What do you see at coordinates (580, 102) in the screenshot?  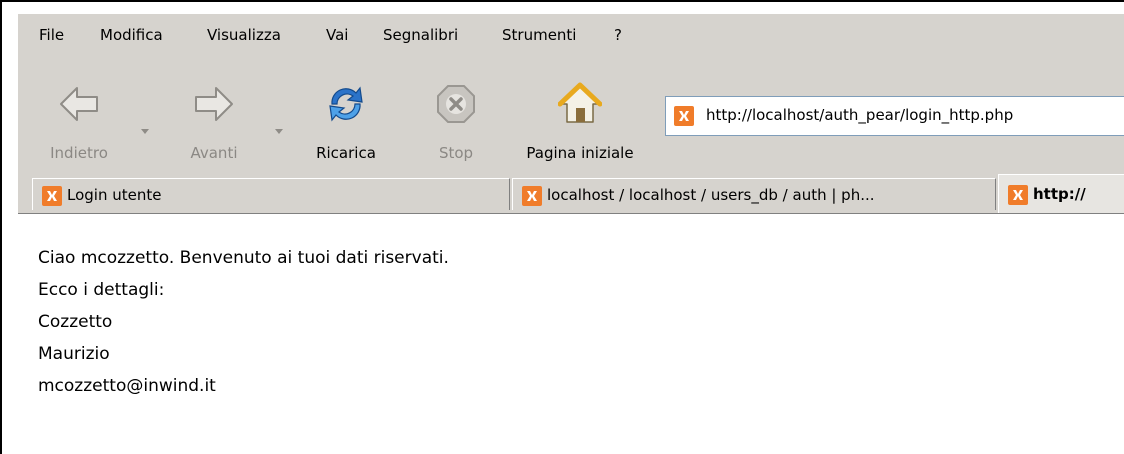 I see `home-icon` at bounding box center [580, 102].